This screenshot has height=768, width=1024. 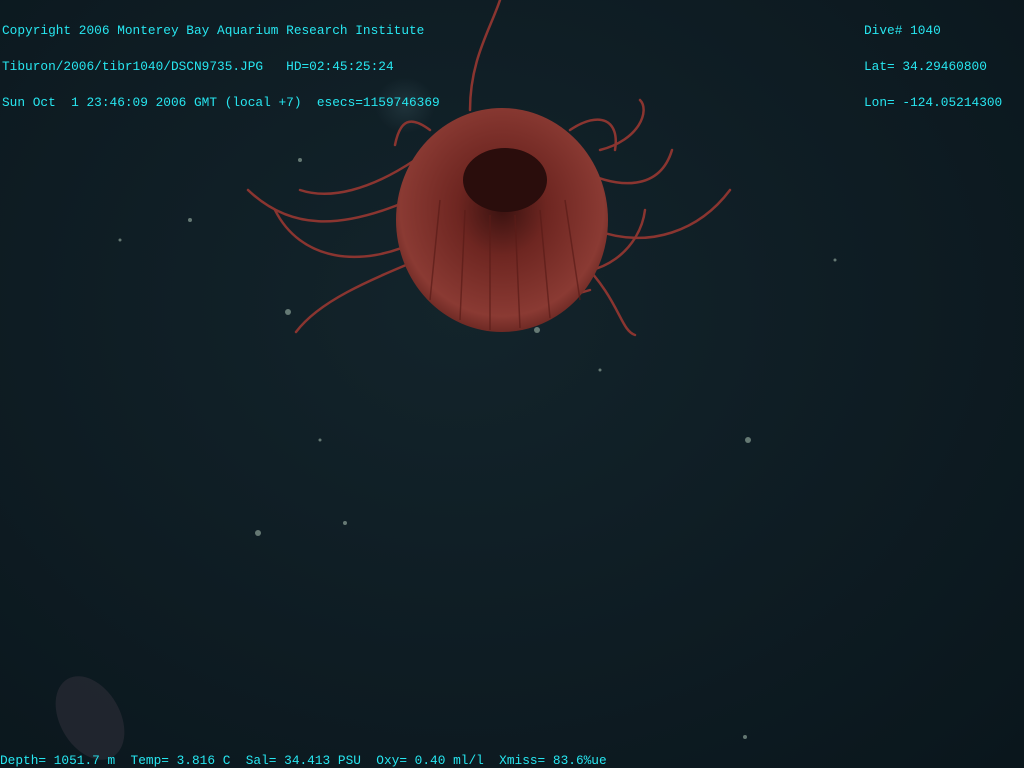 What do you see at coordinates (505, 180) in the screenshot?
I see `jellyfish-mouth` at bounding box center [505, 180].